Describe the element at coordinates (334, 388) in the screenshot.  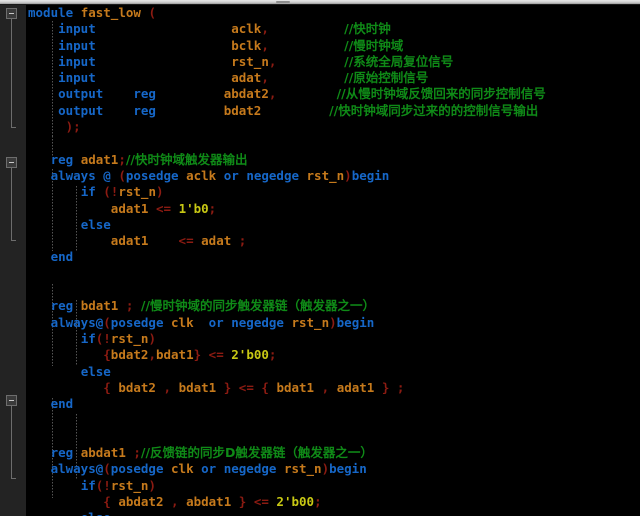
I see `code-line: { bdat2 , bdat1 } <= { bdat1 , adat1 } ;` at that location.